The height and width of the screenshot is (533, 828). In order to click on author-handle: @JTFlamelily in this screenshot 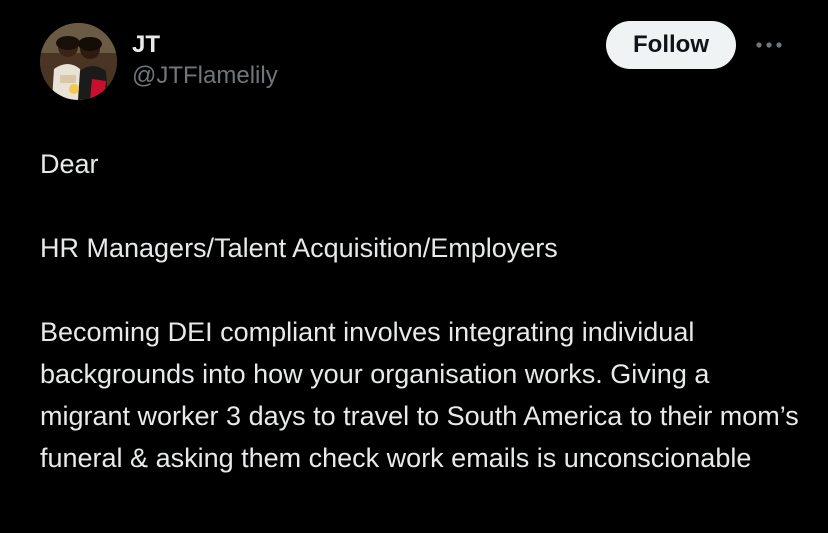, I will do `click(205, 76)`.